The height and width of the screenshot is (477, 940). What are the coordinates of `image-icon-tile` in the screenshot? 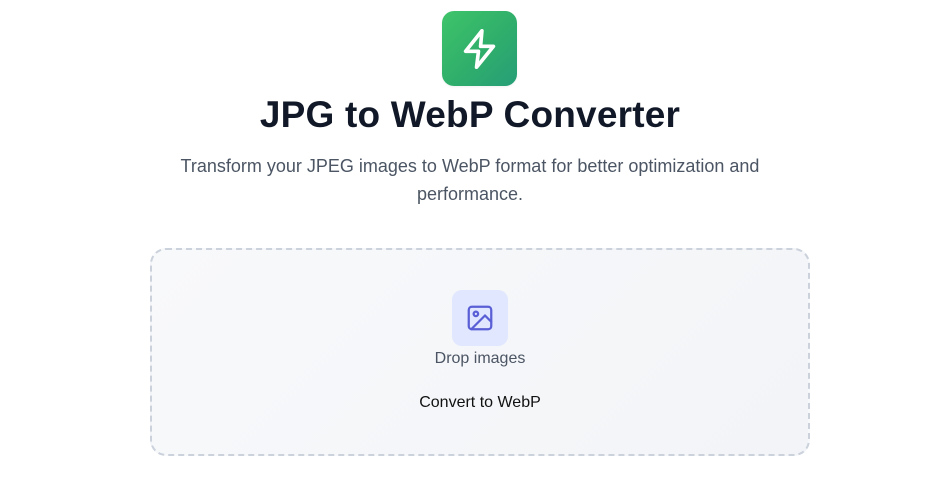 It's located at (480, 318).